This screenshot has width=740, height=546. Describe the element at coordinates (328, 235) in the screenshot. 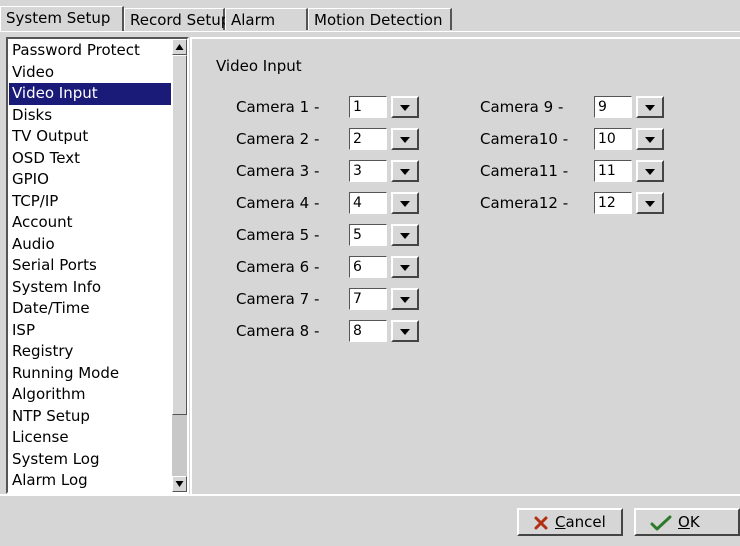

I see `camera-row: Camera 5 - 5` at that location.